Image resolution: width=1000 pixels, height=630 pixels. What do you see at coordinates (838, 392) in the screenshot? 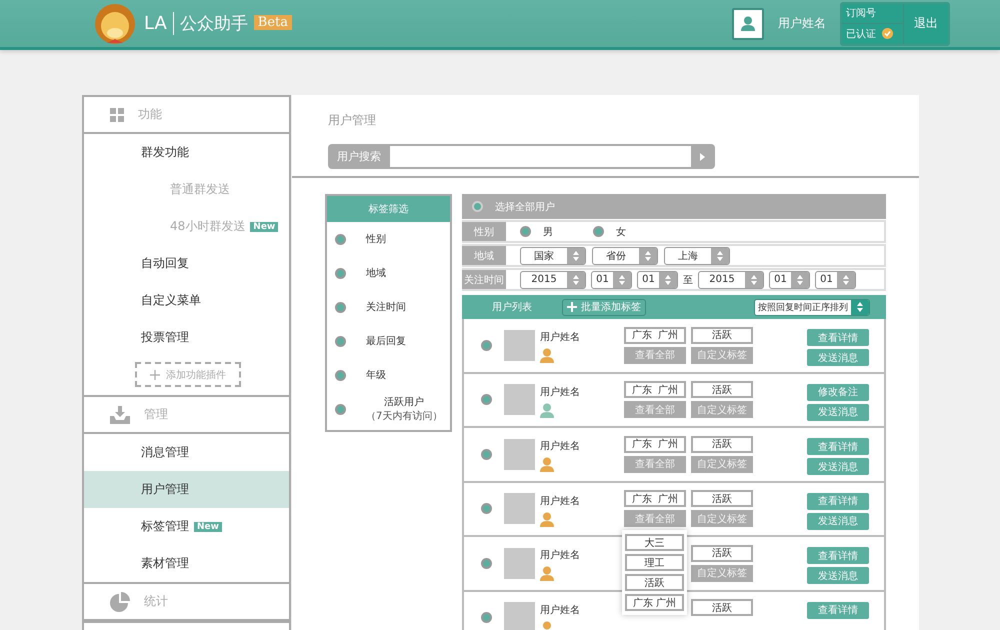
I see `action-button: 修改备注` at bounding box center [838, 392].